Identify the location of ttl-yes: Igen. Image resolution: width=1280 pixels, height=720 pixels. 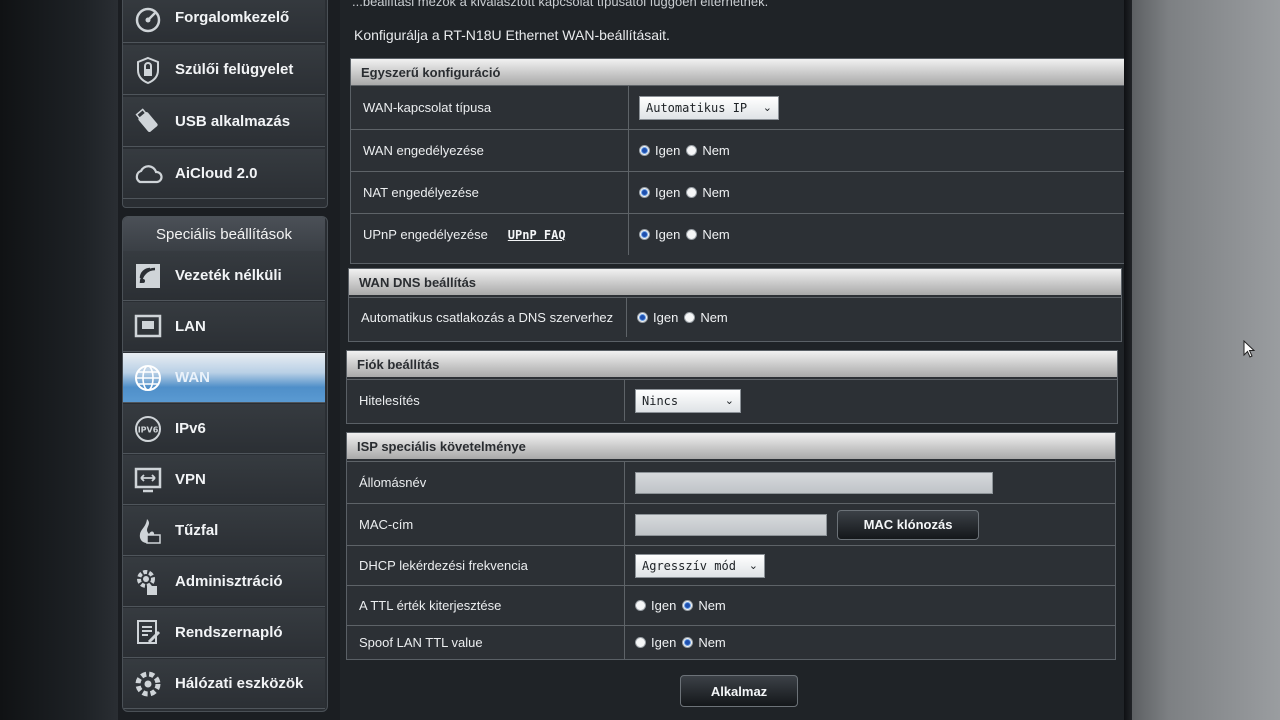
(655, 605).